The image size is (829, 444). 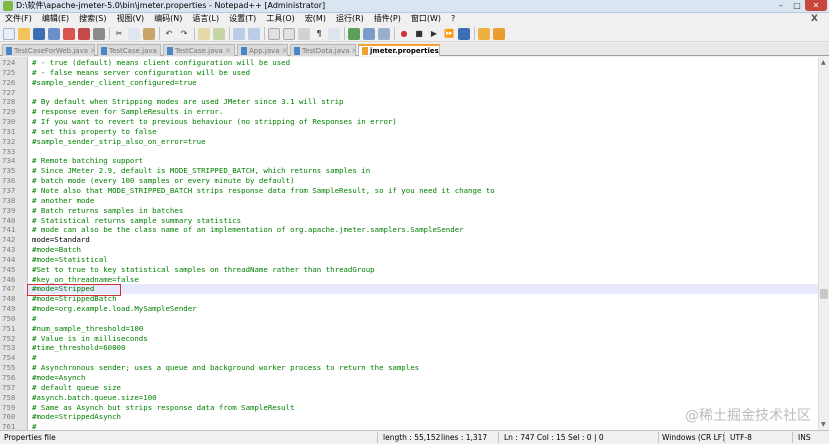 I want to click on indent-guide-icon, so click(x=334, y=33).